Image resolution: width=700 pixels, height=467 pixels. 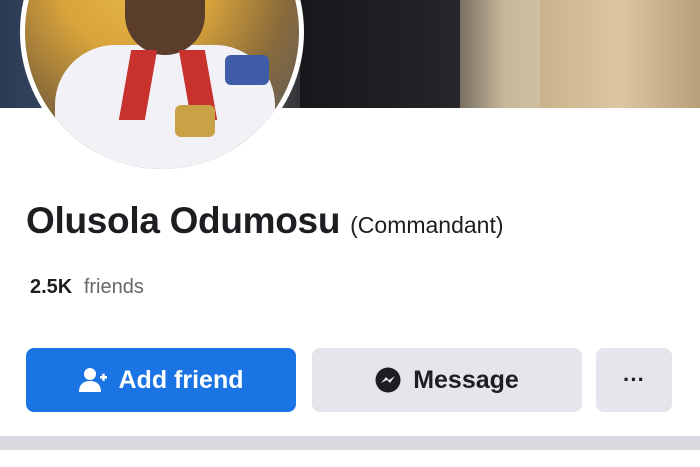 I want to click on profile-title: (Commandant), so click(x=427, y=225).